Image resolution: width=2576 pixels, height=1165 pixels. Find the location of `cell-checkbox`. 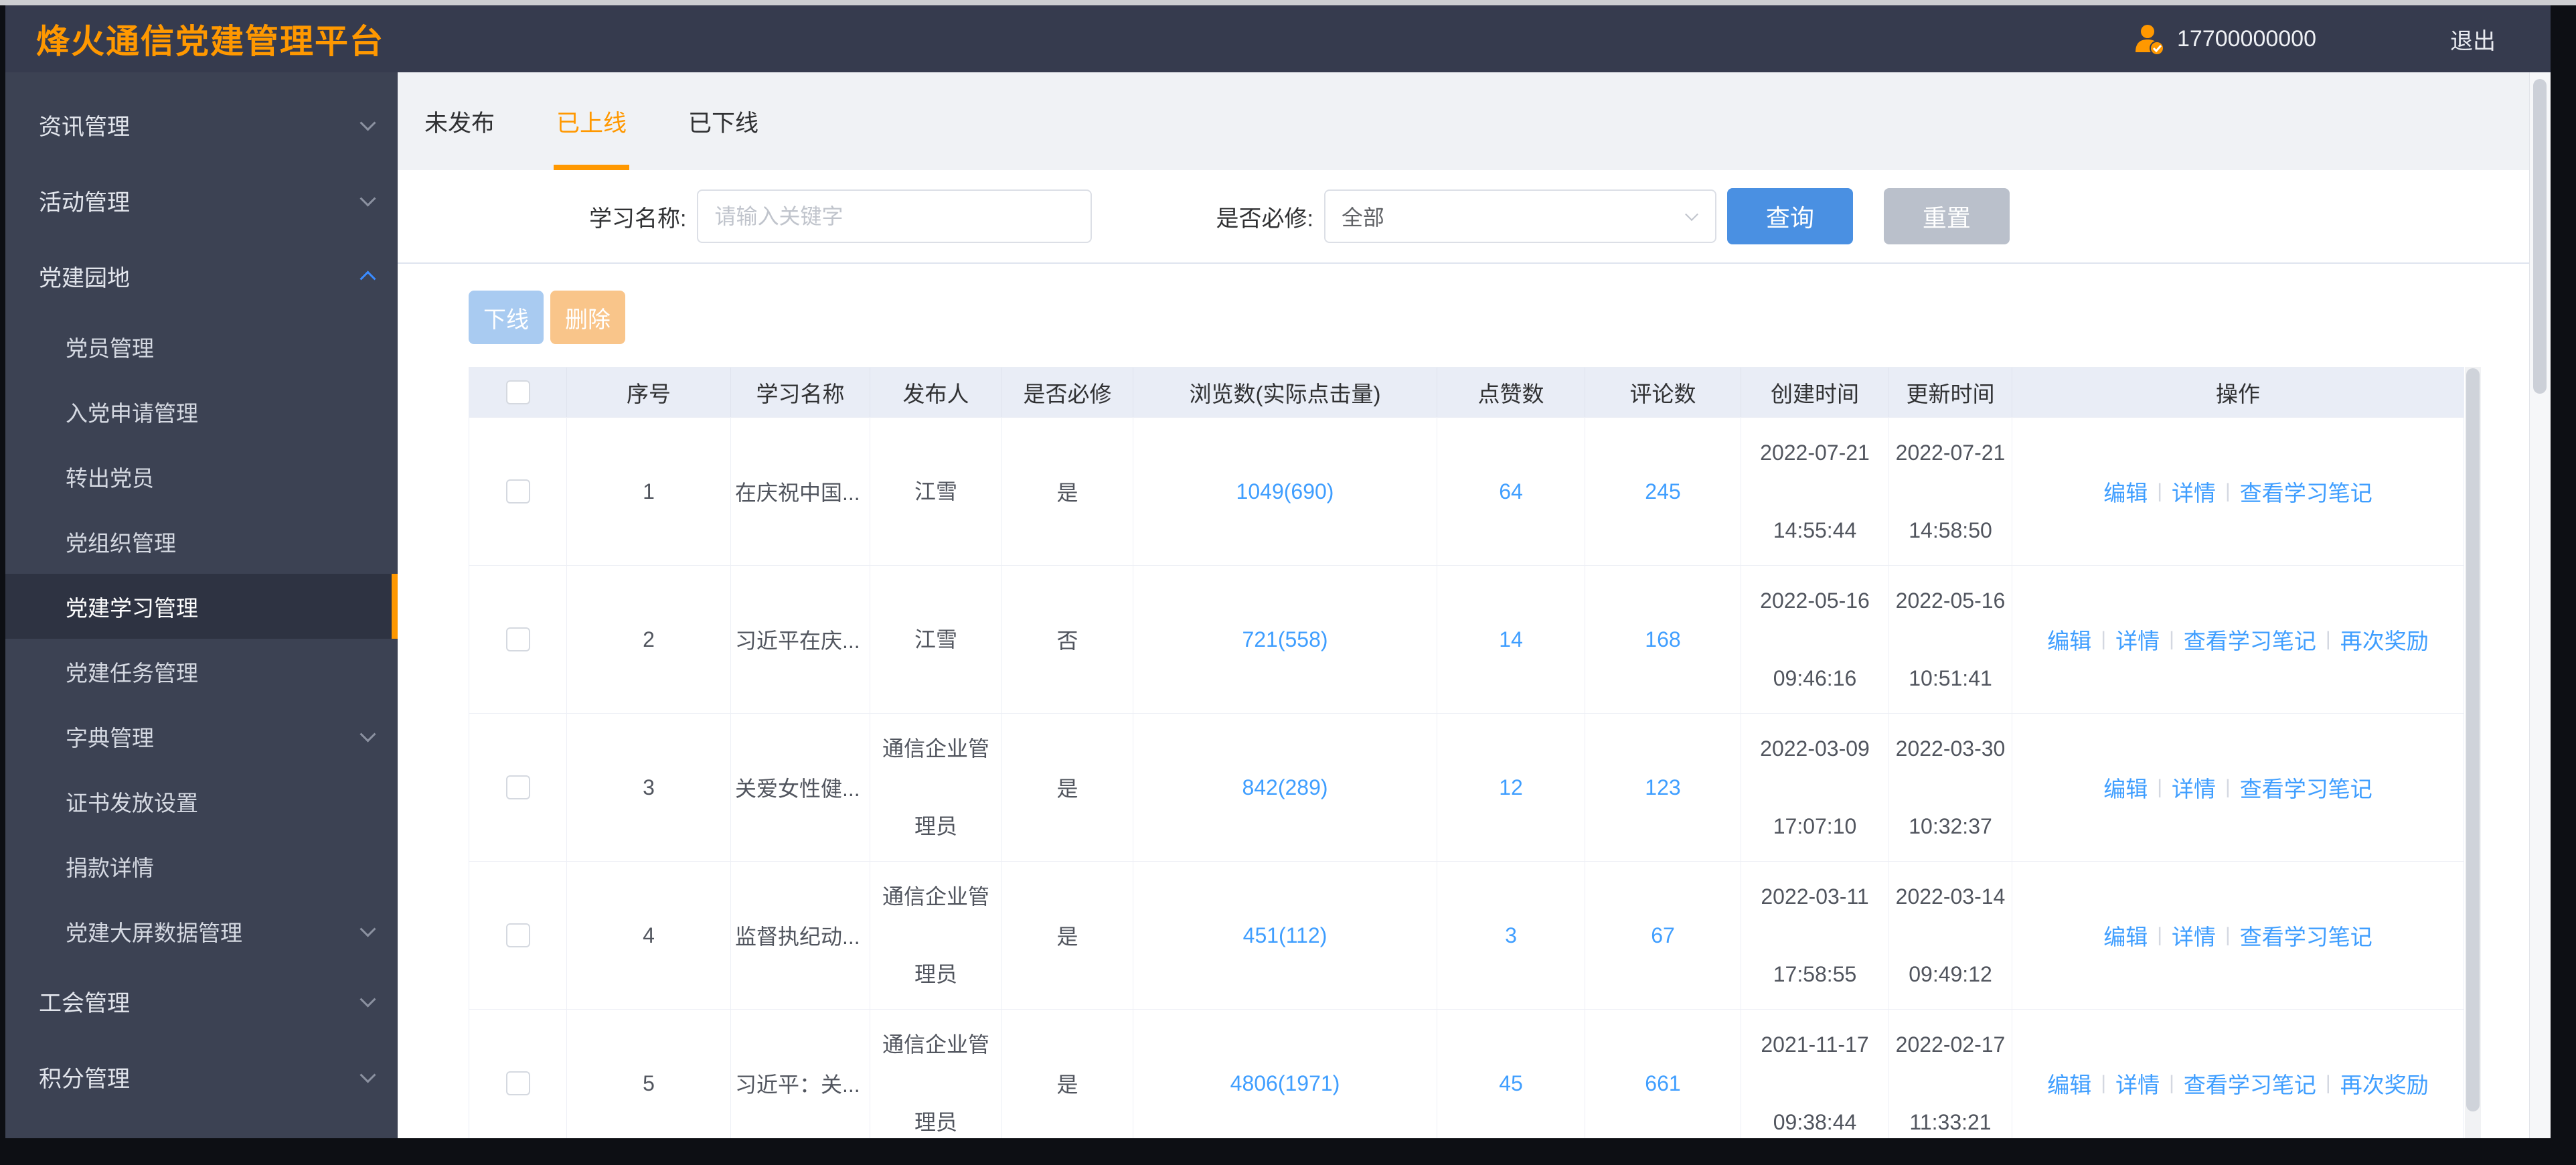

cell-checkbox is located at coordinates (518, 787).